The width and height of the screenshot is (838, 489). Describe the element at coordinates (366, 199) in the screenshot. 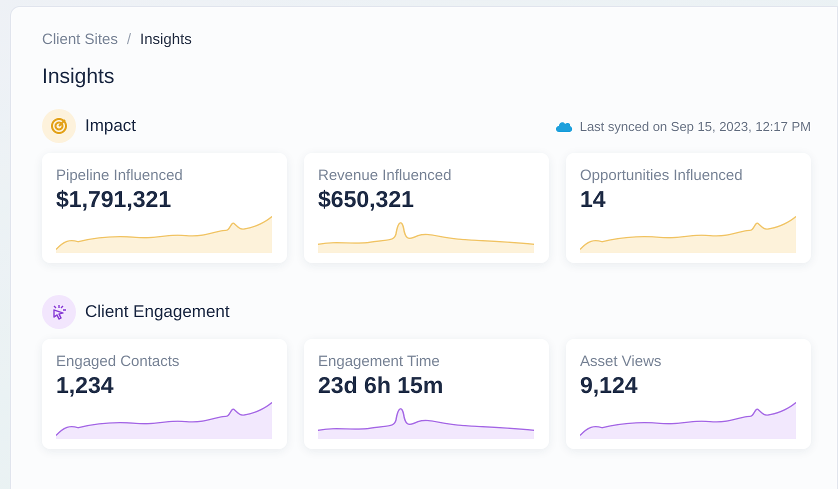

I see `metric-value: $650,321` at that location.